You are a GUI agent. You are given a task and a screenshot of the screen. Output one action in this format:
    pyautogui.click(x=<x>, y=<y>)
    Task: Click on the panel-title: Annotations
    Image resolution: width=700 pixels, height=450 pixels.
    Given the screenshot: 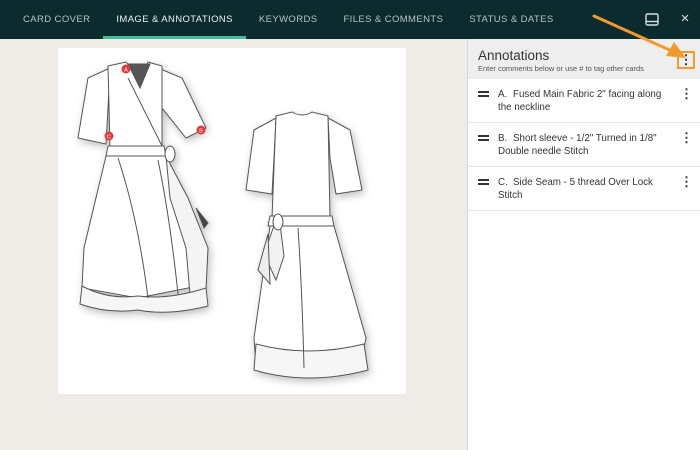 What is the action you would take?
    pyautogui.click(x=514, y=55)
    